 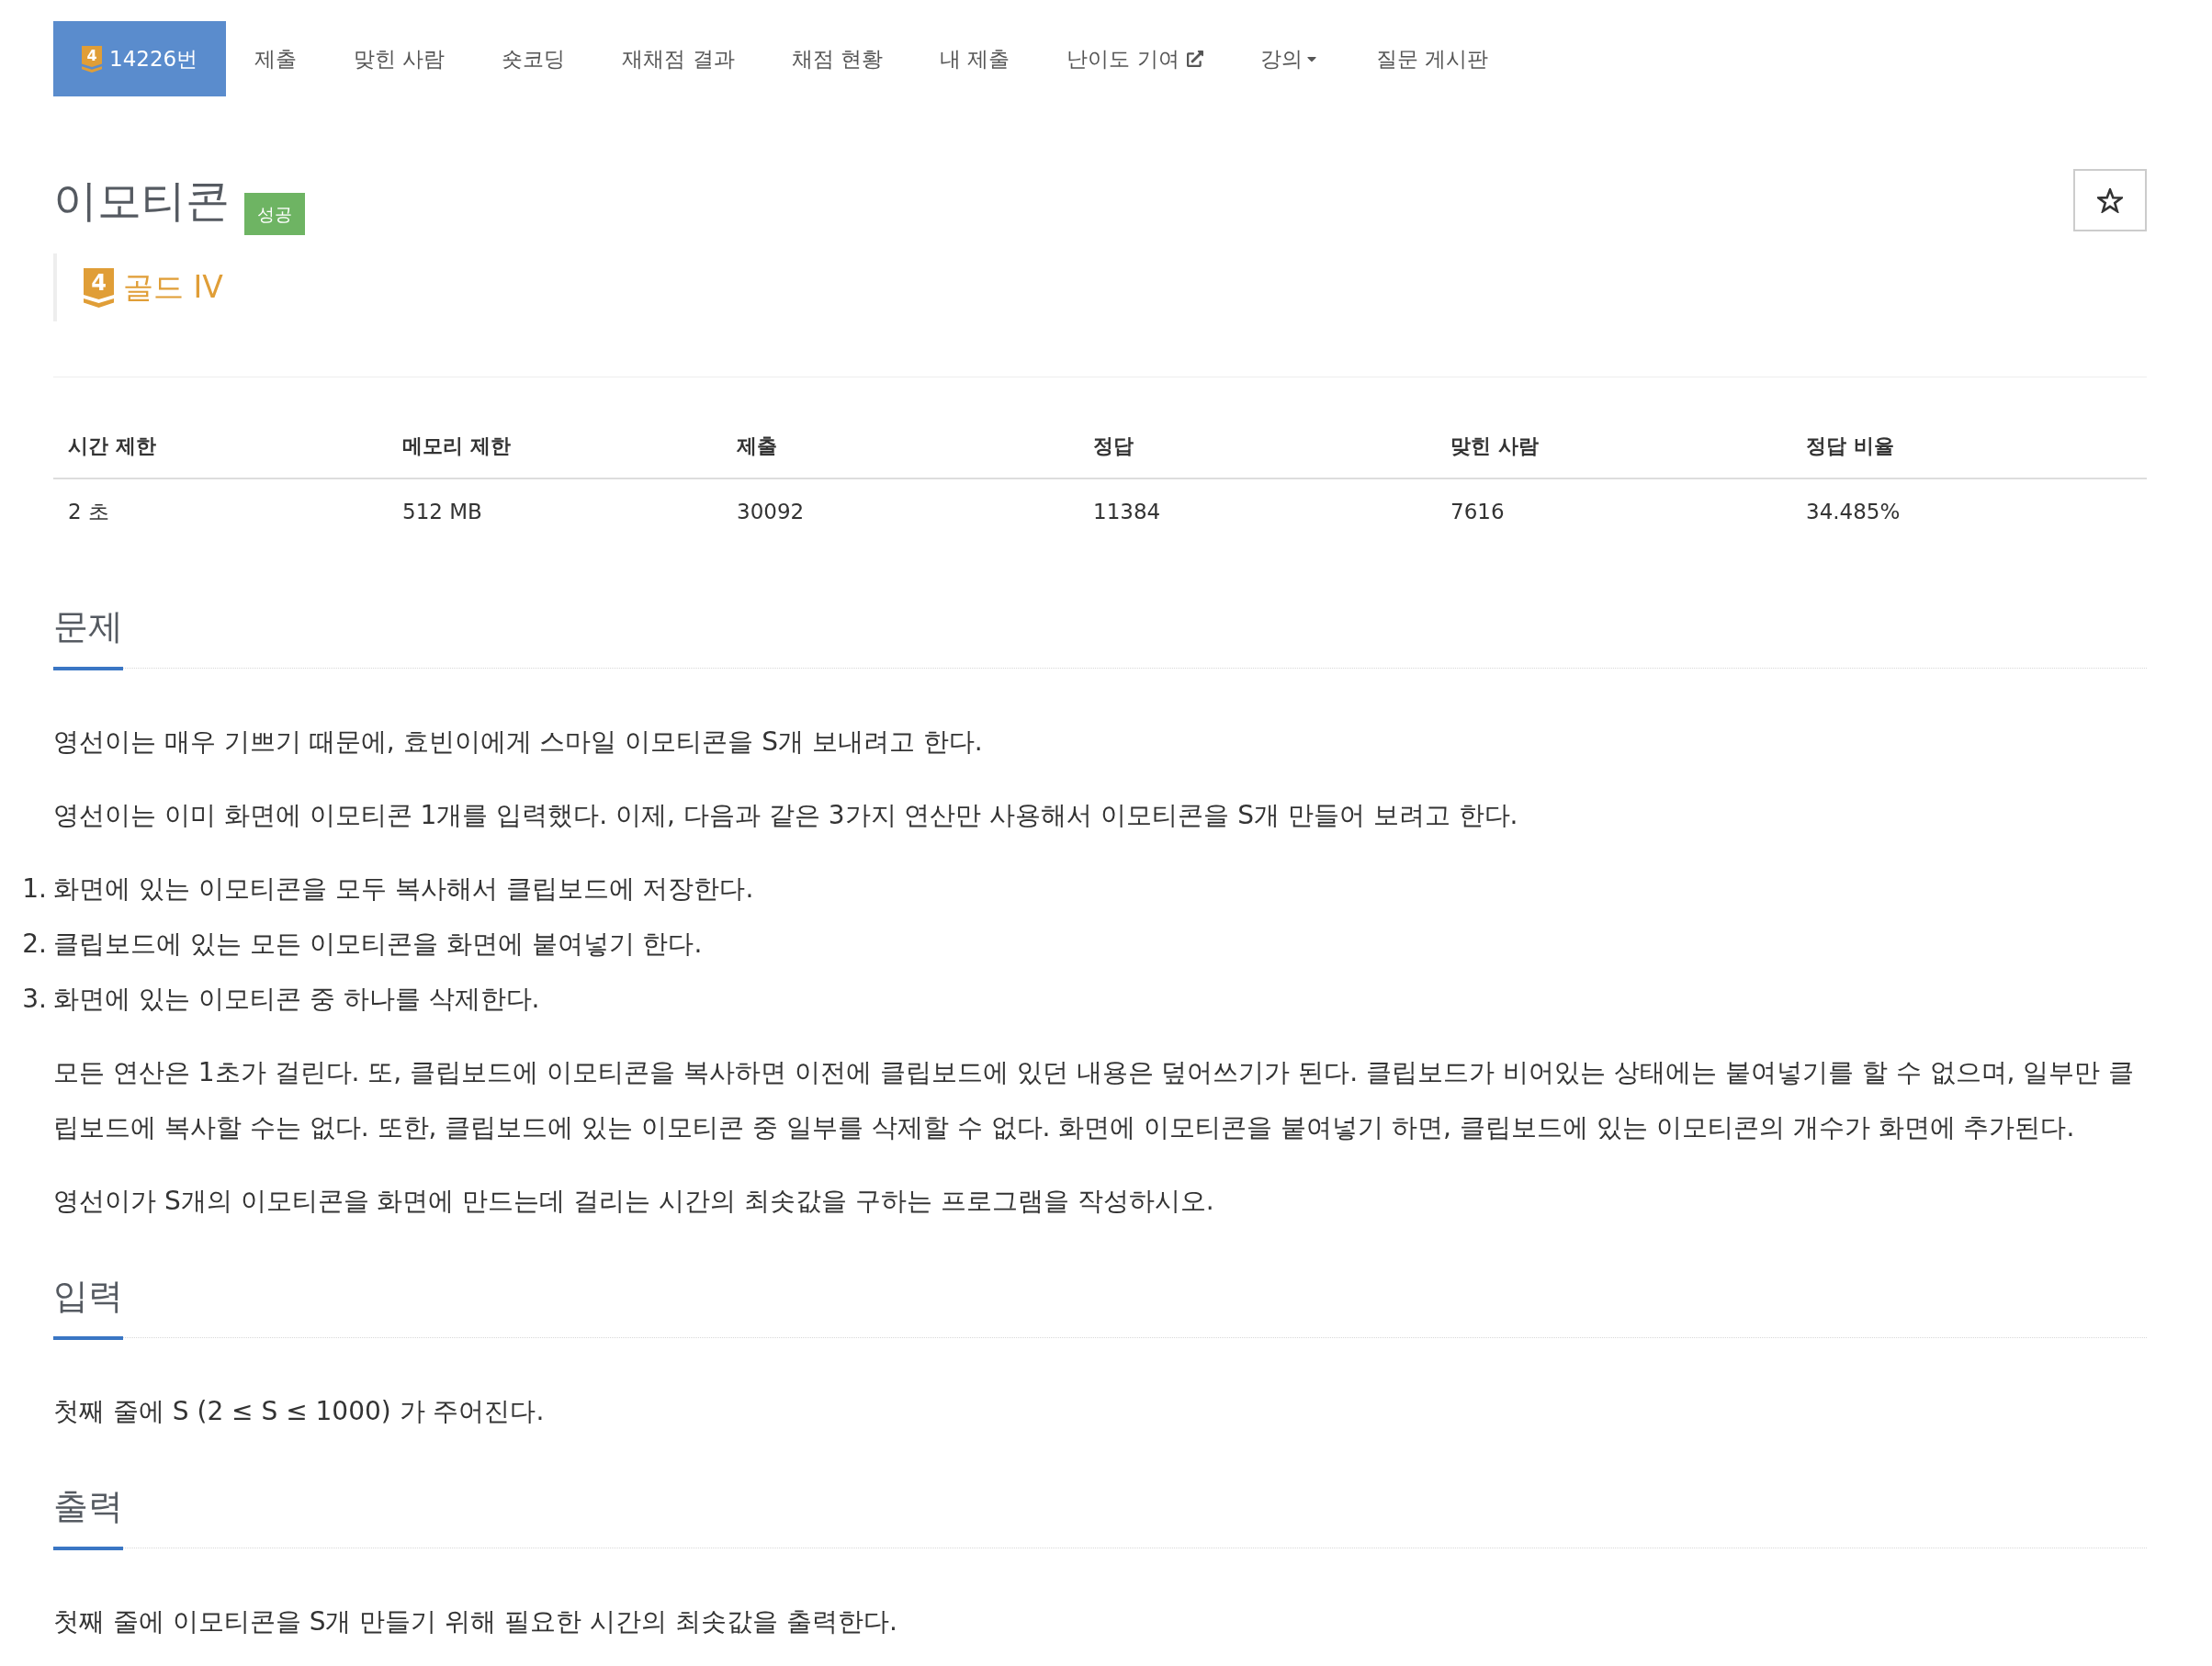 I want to click on table-cell-text: 2 초, so click(x=88, y=511).